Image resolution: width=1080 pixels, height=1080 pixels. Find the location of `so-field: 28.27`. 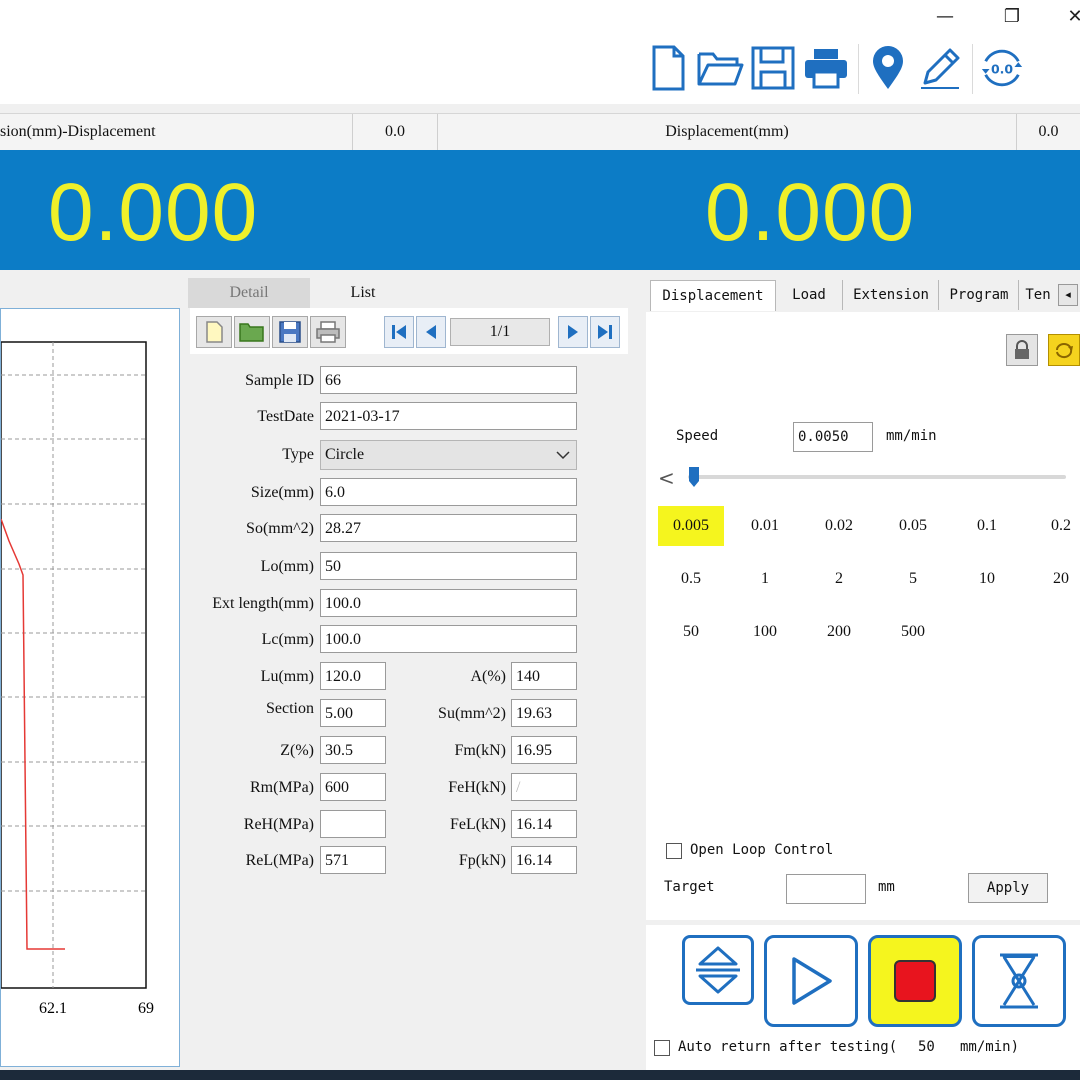

so-field: 28.27 is located at coordinates (448, 528).